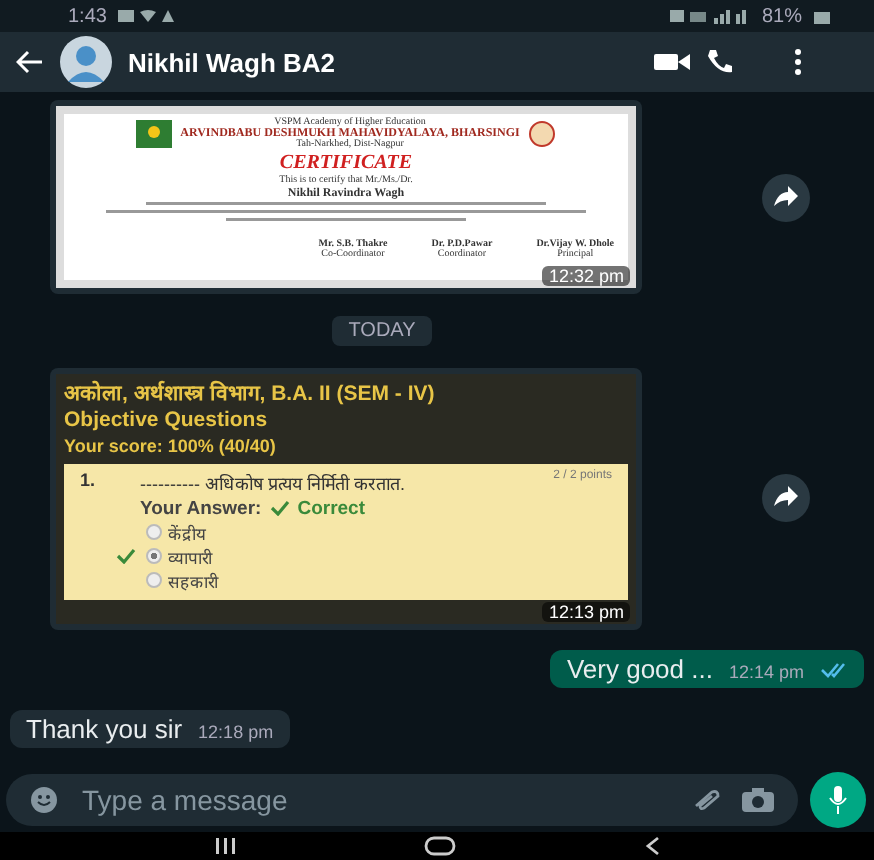 The height and width of the screenshot is (860, 874). I want to click on microphone-icon, so click(838, 799).